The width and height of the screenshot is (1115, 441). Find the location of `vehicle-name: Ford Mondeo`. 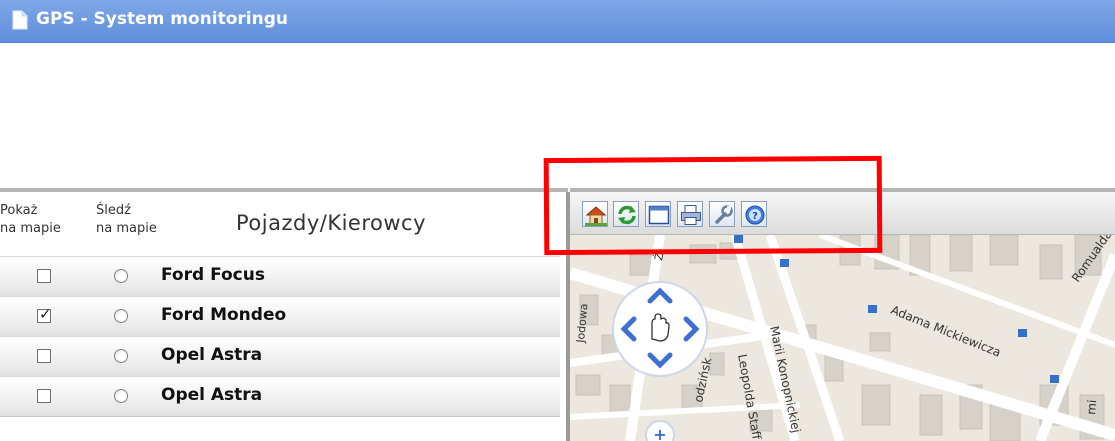

vehicle-name: Ford Mondeo is located at coordinates (223, 315).